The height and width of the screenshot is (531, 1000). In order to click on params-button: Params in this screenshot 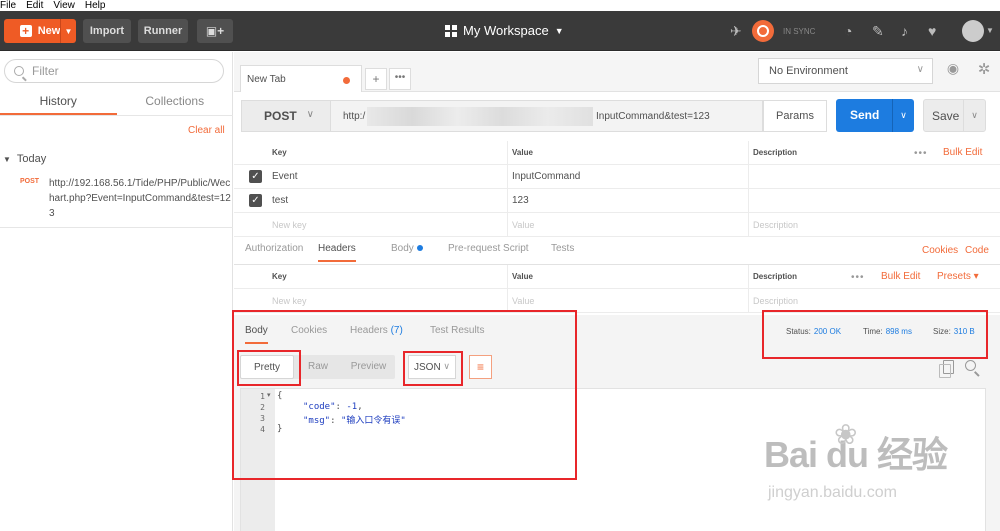, I will do `click(795, 116)`.